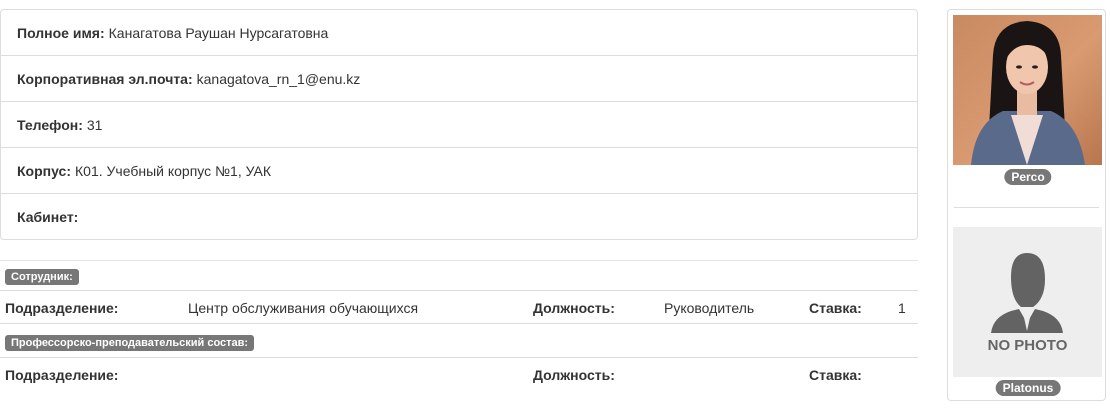 The height and width of the screenshot is (410, 1110). What do you see at coordinates (61, 32) in the screenshot?
I see `full-name-label: Полное имя:` at bounding box center [61, 32].